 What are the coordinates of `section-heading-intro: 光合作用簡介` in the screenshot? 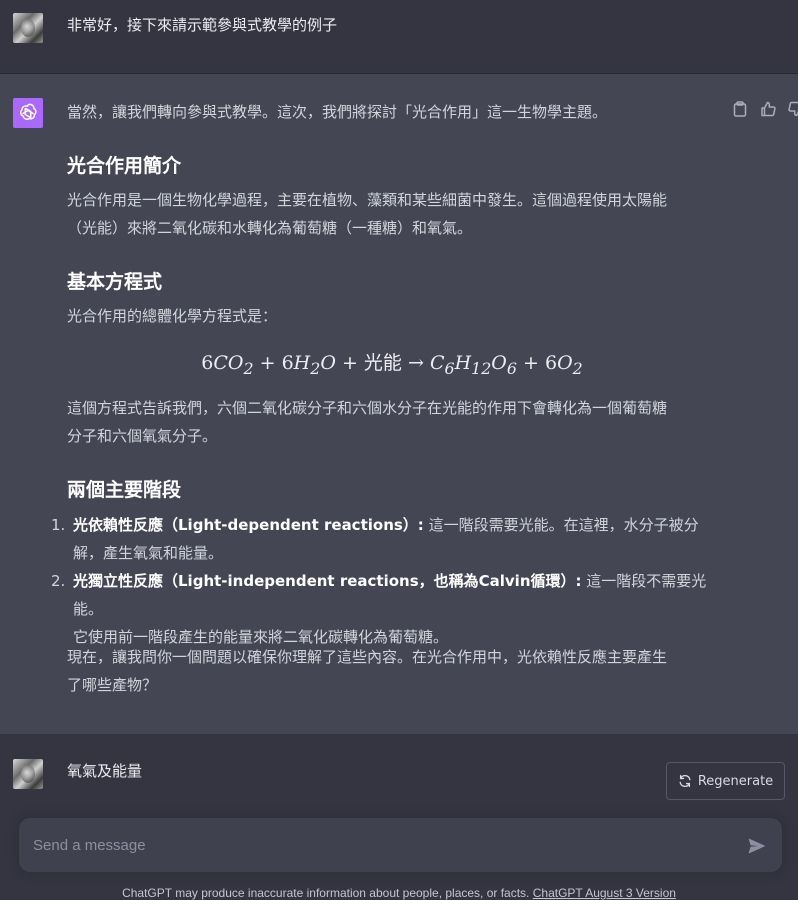 It's located at (124, 166).